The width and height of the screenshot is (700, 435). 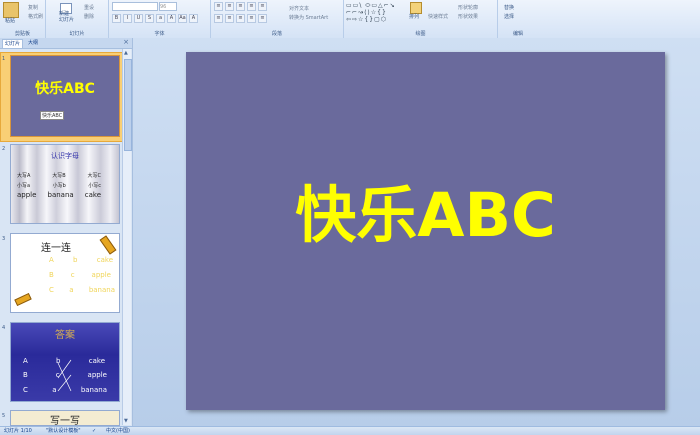 What do you see at coordinates (218, 18) in the screenshot?
I see `align-left-icon: ≡` at bounding box center [218, 18].